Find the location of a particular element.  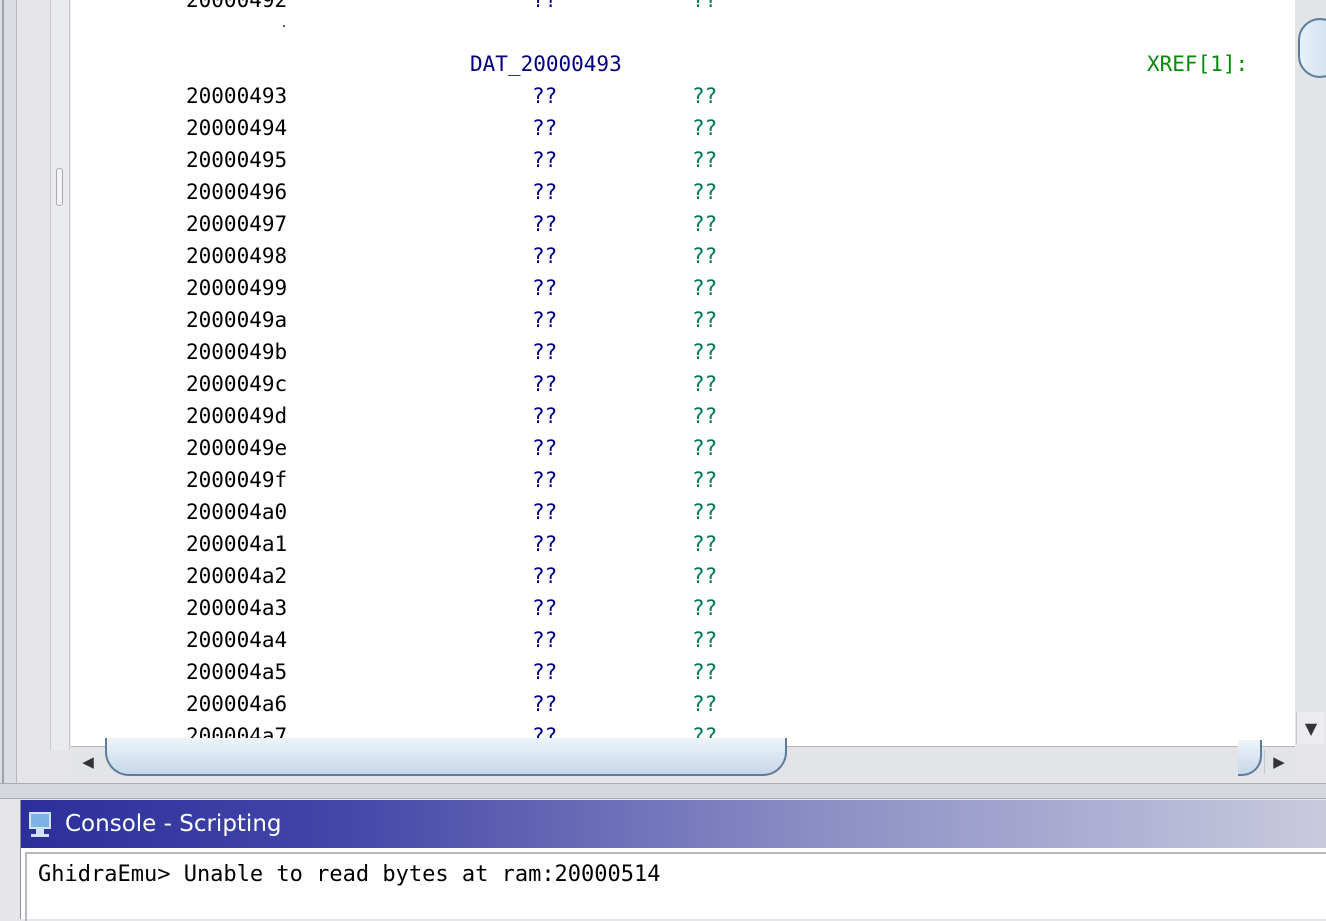

monitor-icon is located at coordinates (41, 824).